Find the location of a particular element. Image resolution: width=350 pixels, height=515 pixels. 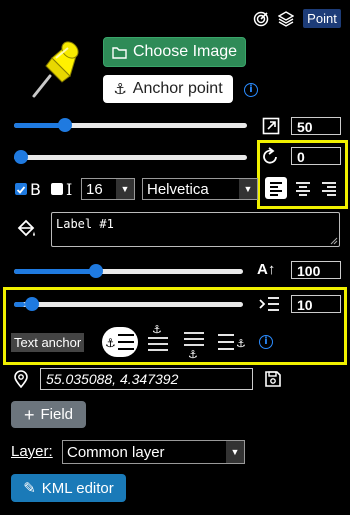

italic-checkbox is located at coordinates (57, 189).